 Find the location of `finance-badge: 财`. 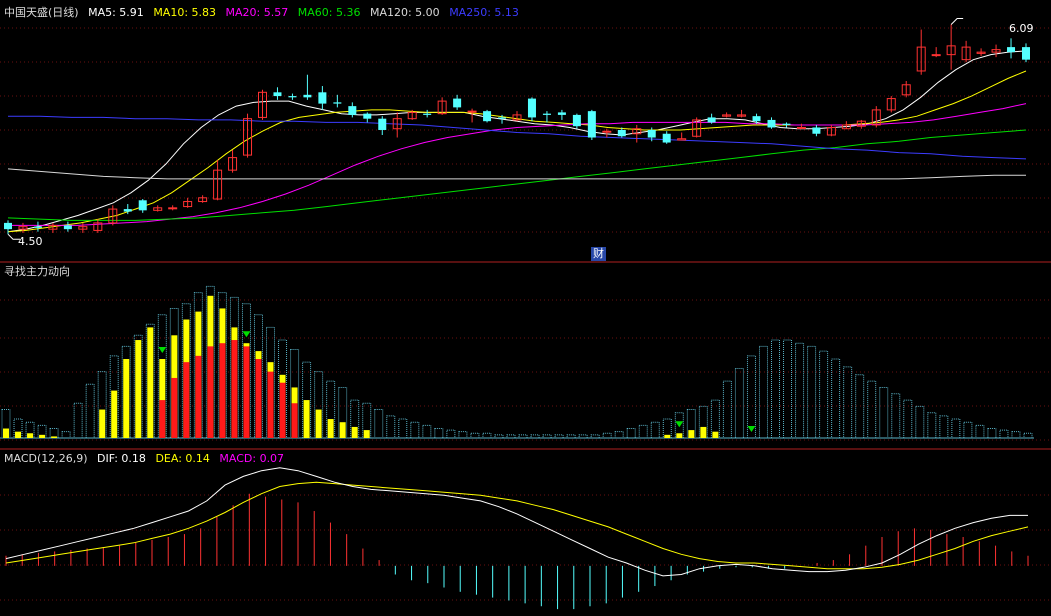

finance-badge: 财 is located at coordinates (598, 254).